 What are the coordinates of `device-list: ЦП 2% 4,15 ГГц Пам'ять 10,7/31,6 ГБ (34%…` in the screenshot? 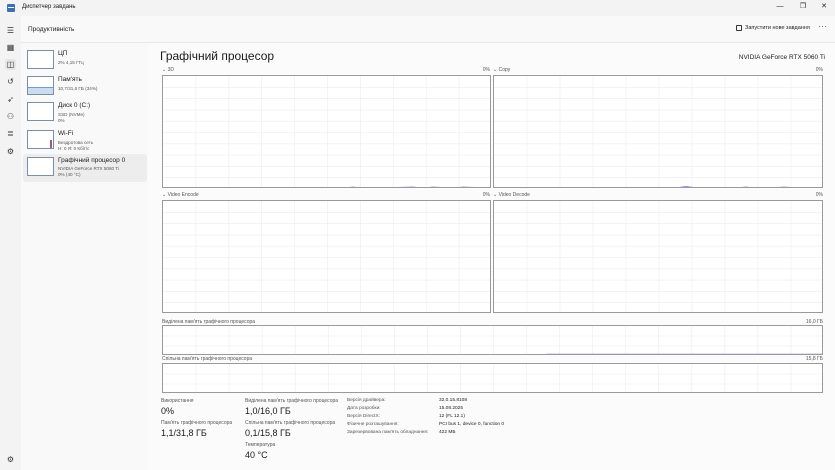 It's located at (84, 256).